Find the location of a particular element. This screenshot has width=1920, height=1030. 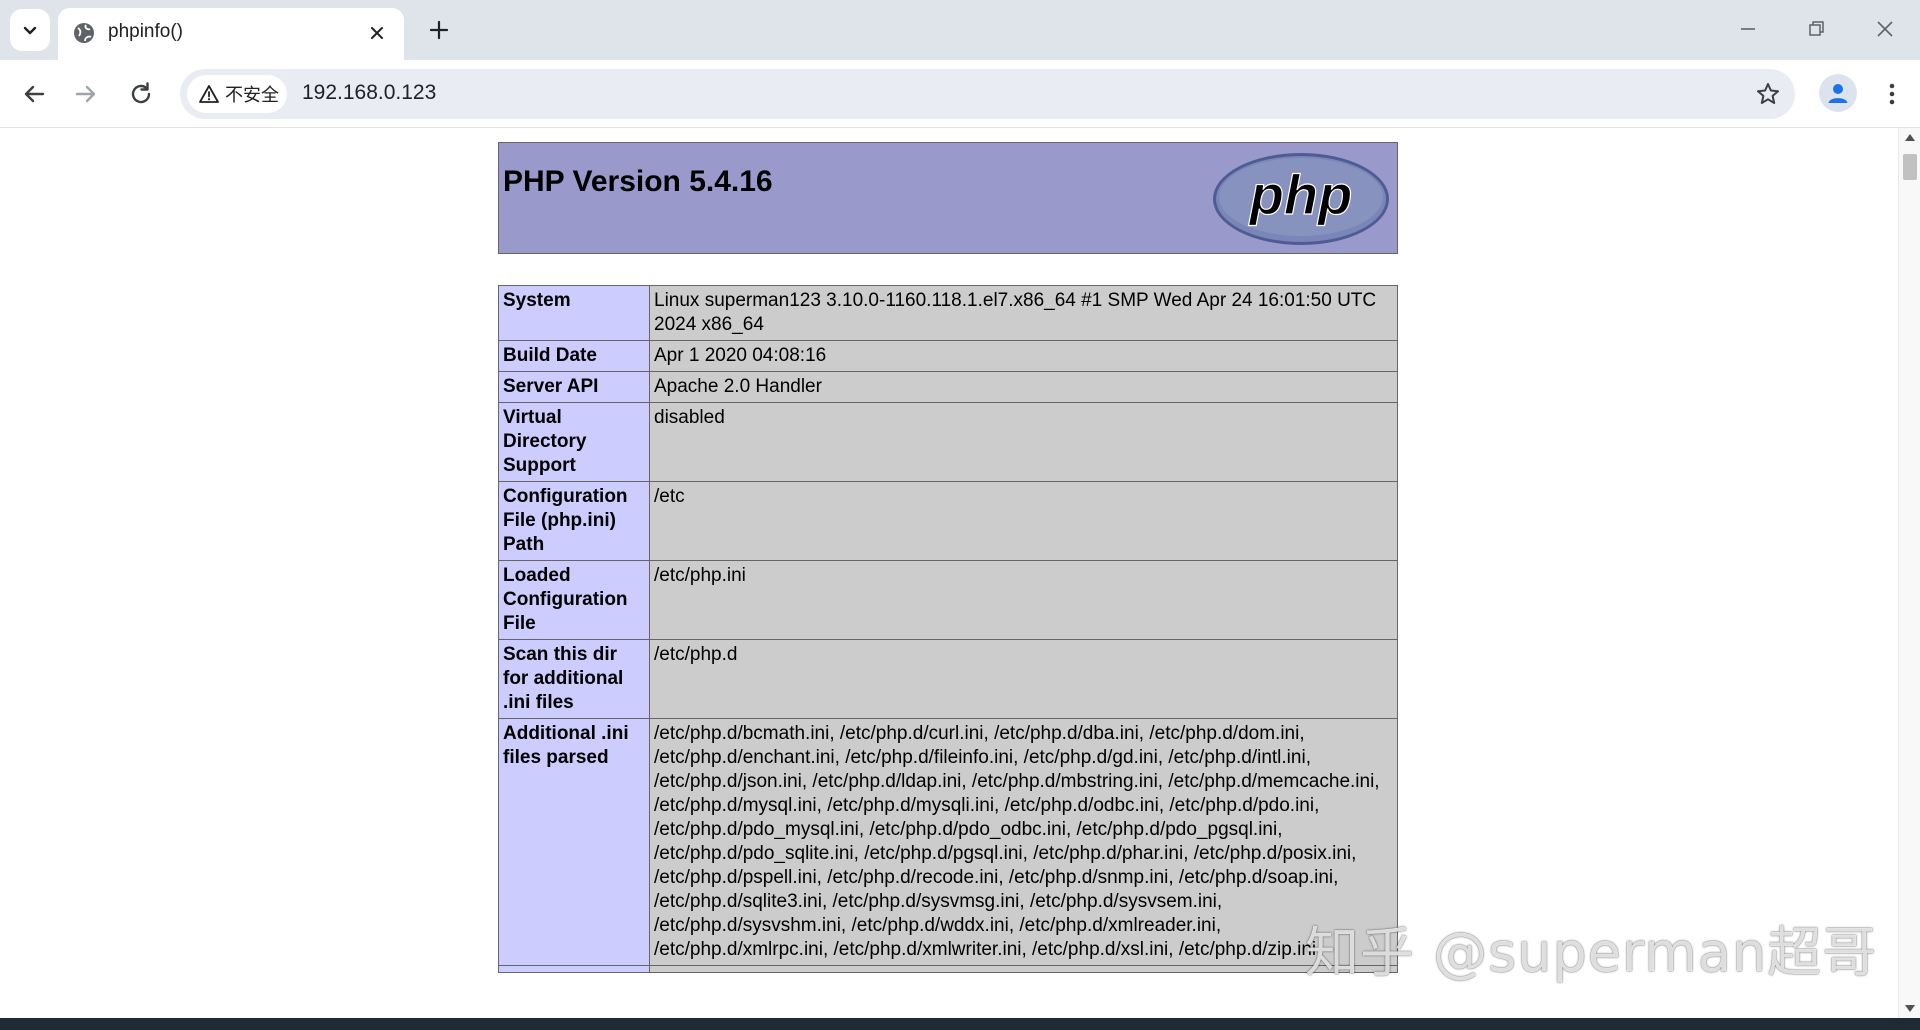

php-logo: php is located at coordinates (1301, 199).